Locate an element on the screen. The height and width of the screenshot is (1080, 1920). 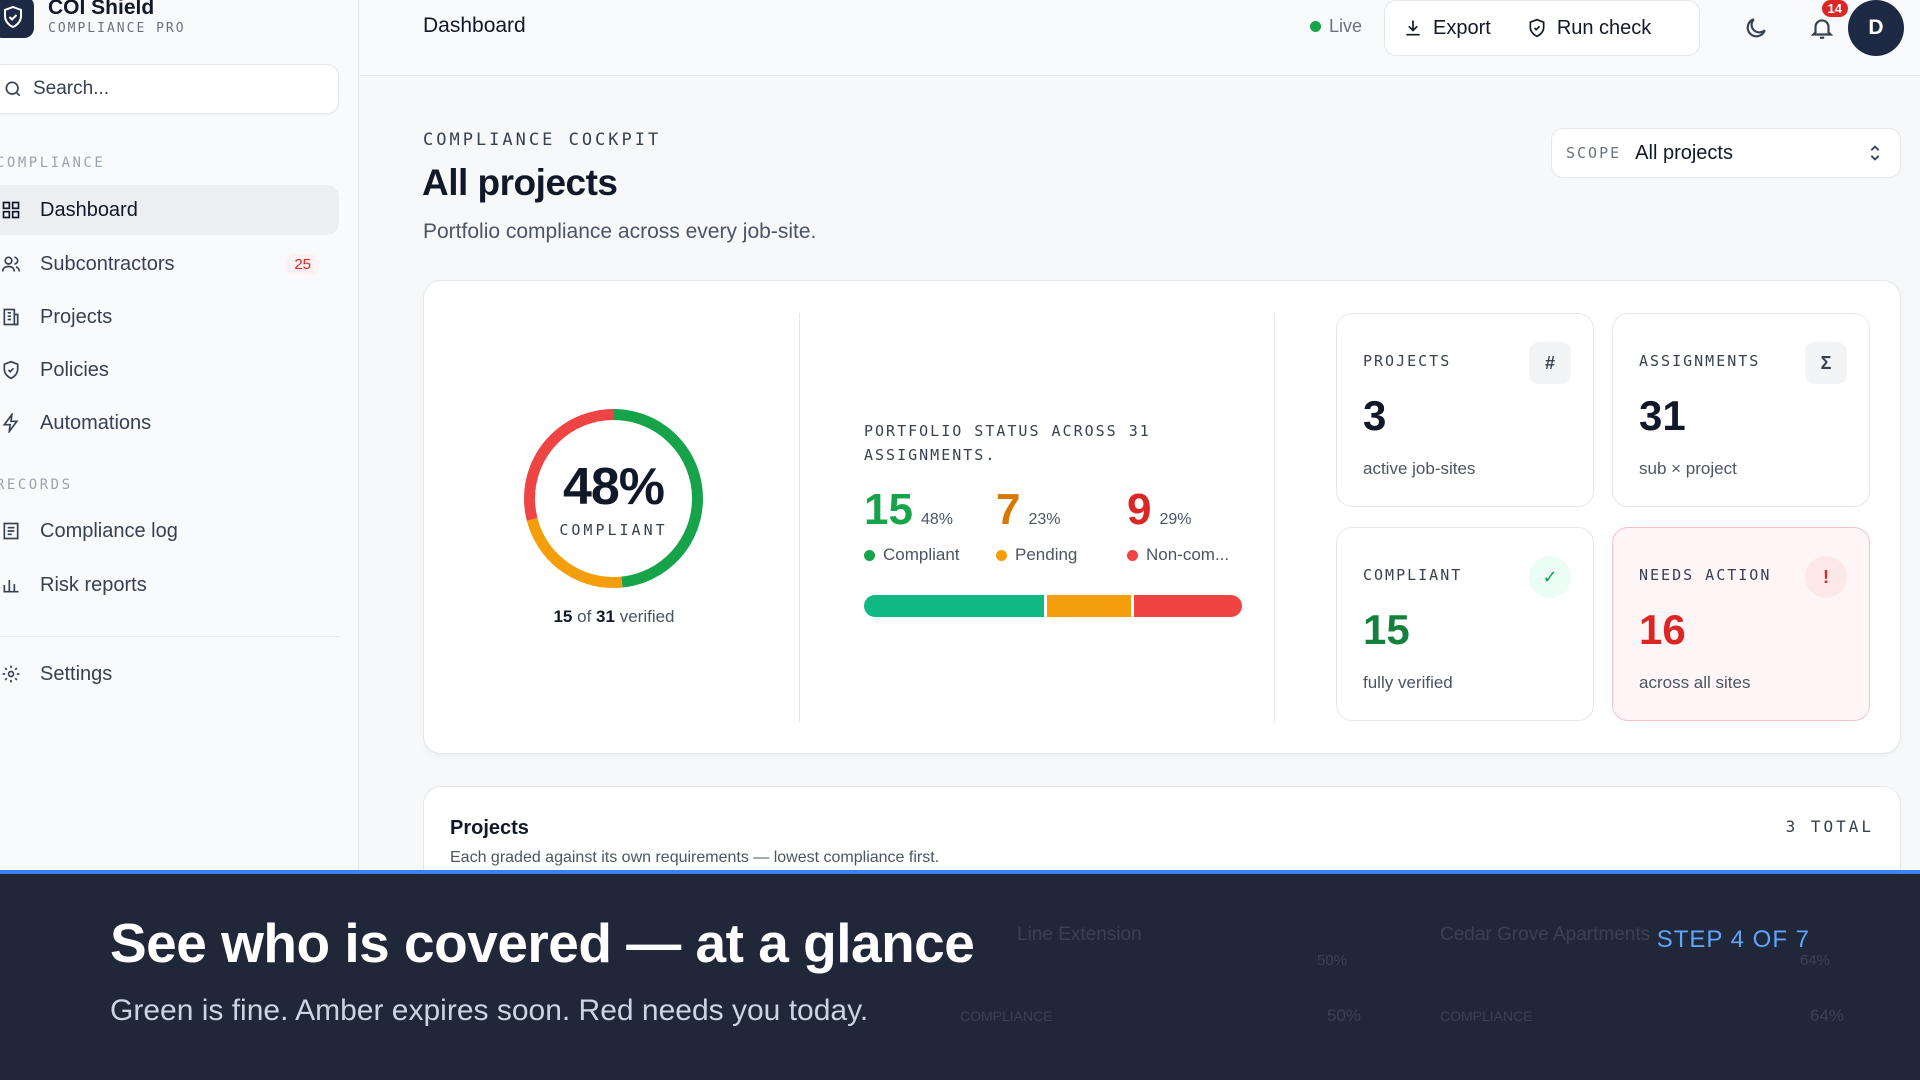
kpi-card-assignments: ASSIGNMENTS Σ 31 sub × project is located at coordinates (1741, 410).